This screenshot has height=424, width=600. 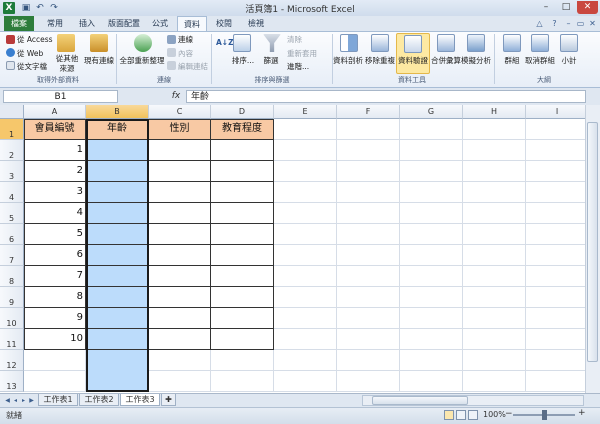 I want to click on access-icon, so click(x=10, y=39).